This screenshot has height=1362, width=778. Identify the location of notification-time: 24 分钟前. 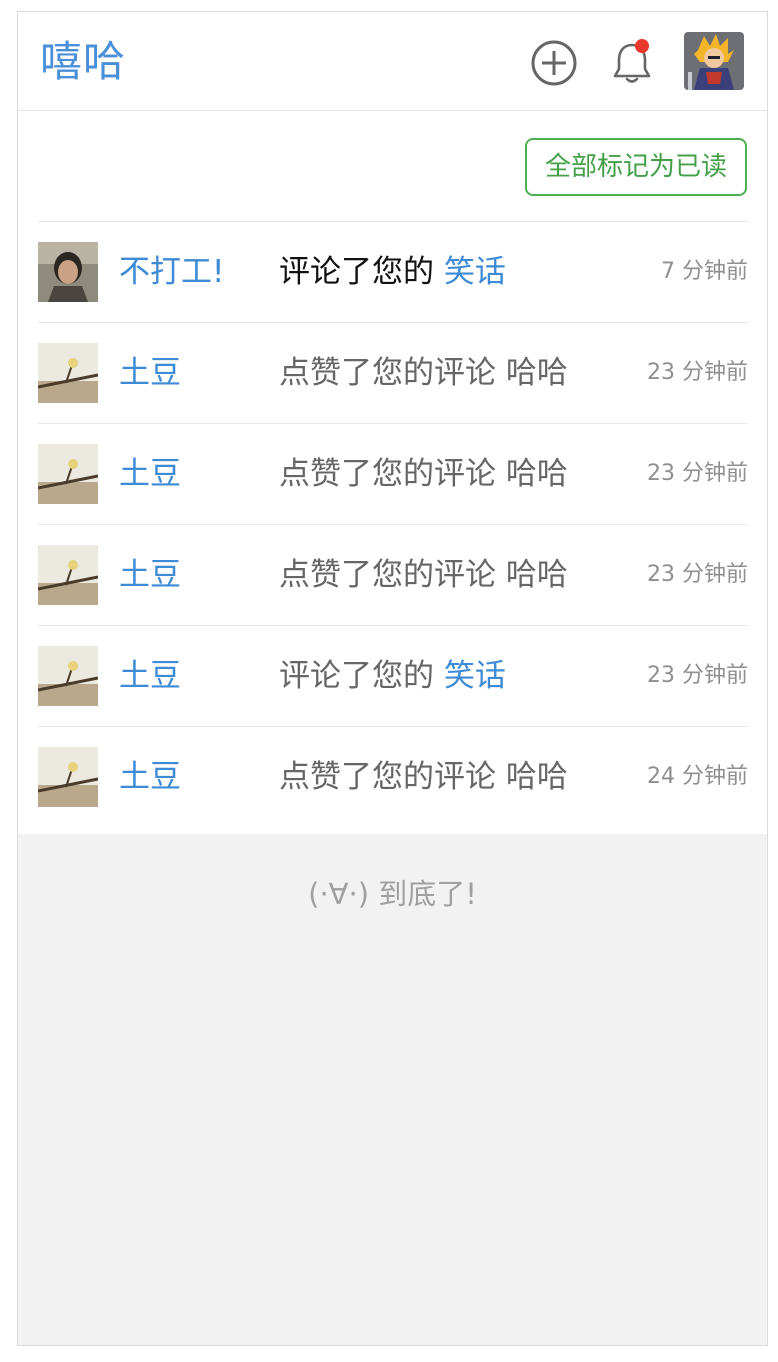
(697, 776).